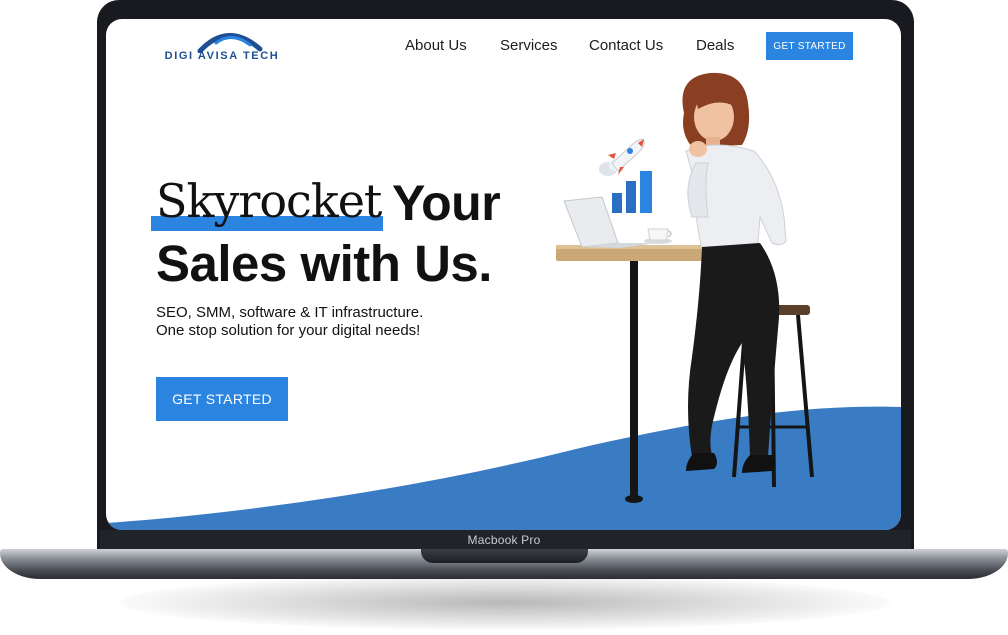  Describe the element at coordinates (505, 602) in the screenshot. I see `laptop-shadow` at that location.